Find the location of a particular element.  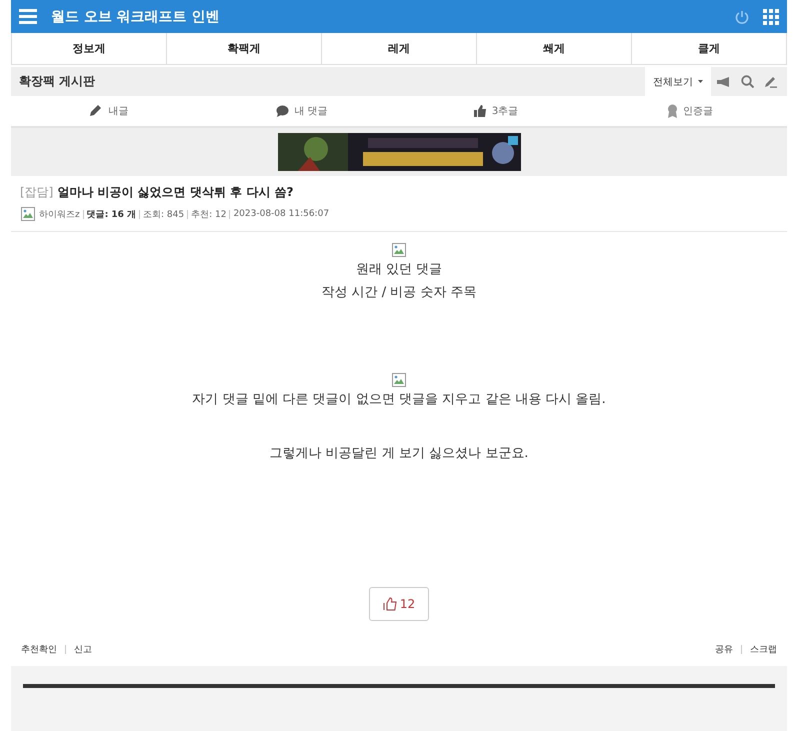

post-title: [잡담] 얼마나 비공이 싫었으면 댓삭튀 후 다시 씀? is located at coordinates (157, 192).